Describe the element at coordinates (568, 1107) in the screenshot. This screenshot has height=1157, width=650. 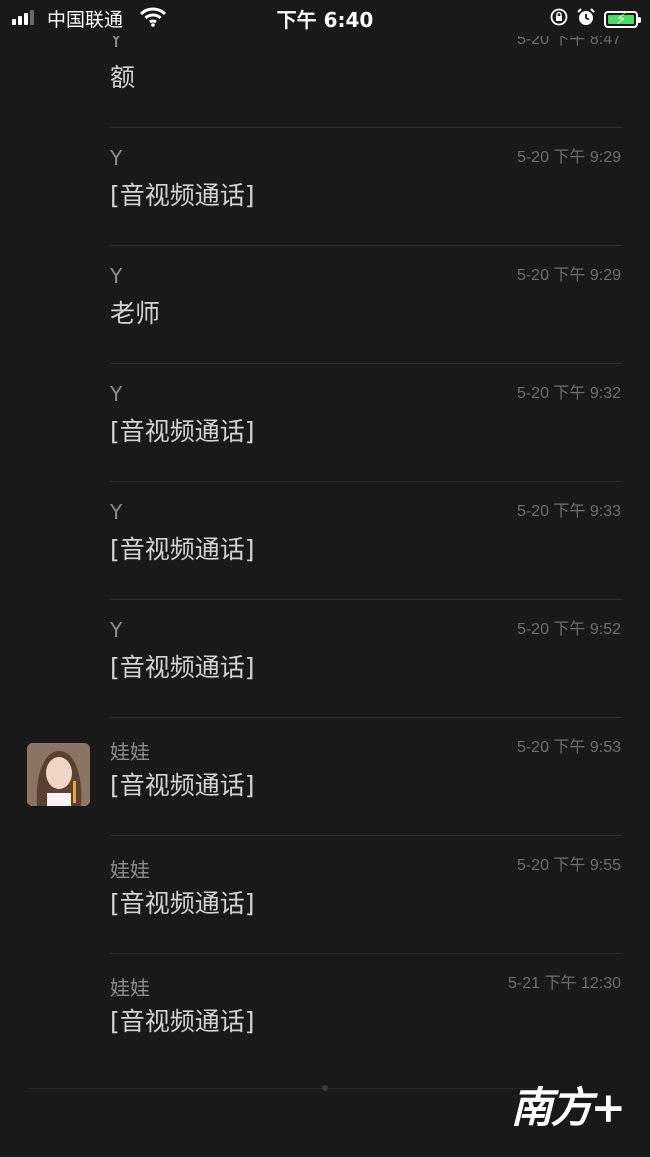
I see `watermark-logo: 南方+` at that location.